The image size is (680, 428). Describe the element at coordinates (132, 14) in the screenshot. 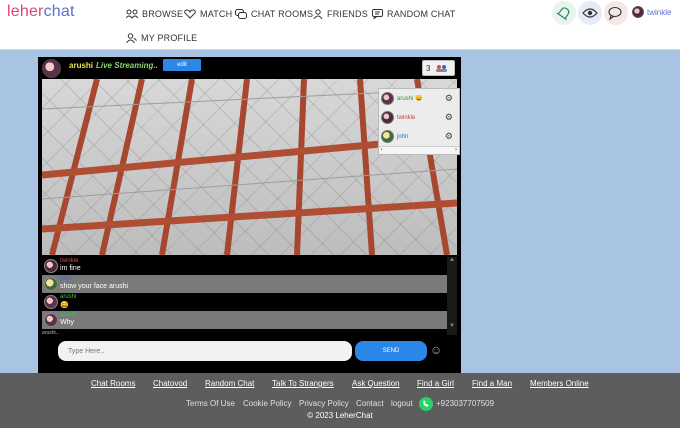

I see `browse-icon` at that location.